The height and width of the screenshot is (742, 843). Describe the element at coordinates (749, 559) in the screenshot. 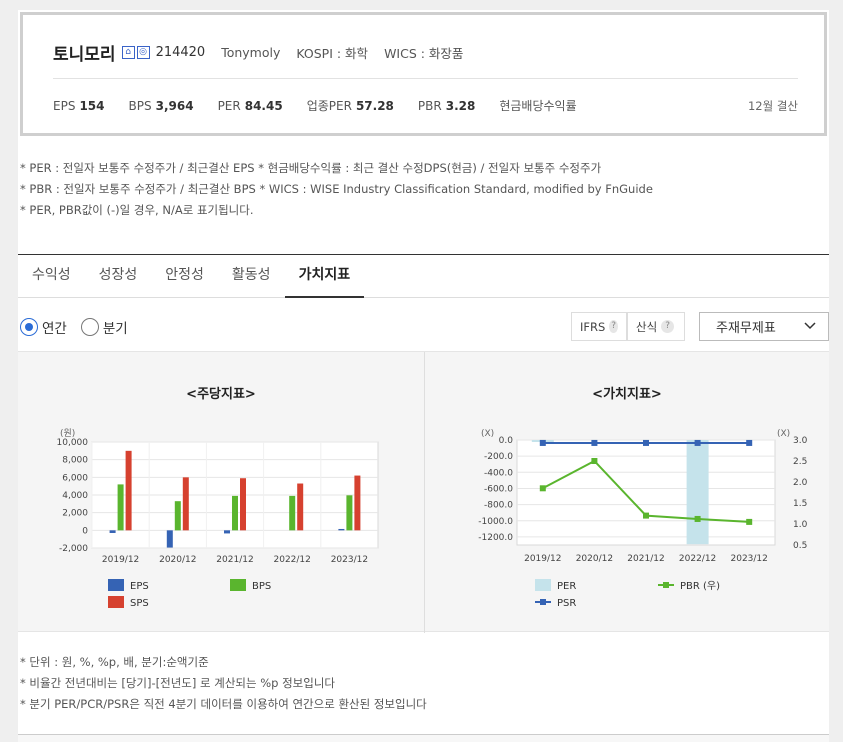

I see `x-tick-label: 2023/12` at that location.